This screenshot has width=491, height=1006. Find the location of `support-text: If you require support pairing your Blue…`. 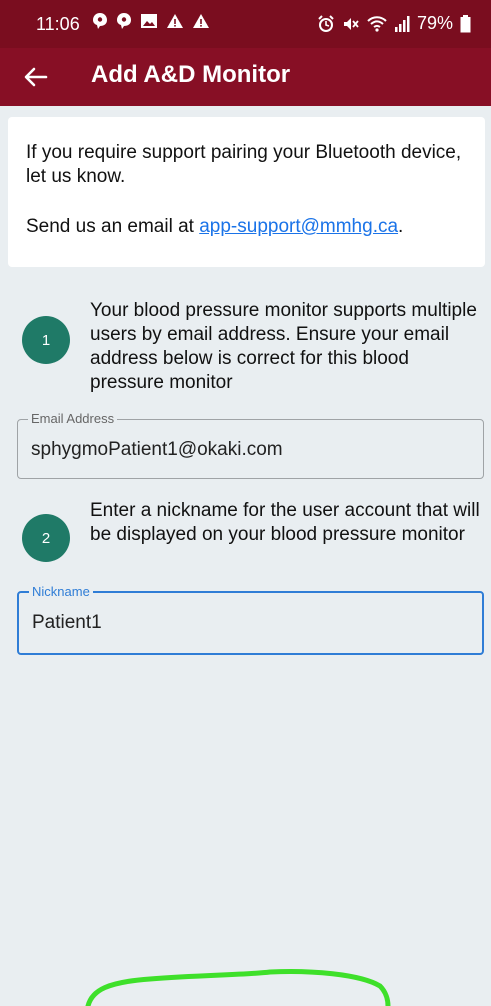

support-text: If you require support pairing your Blue… is located at coordinates (244, 164).